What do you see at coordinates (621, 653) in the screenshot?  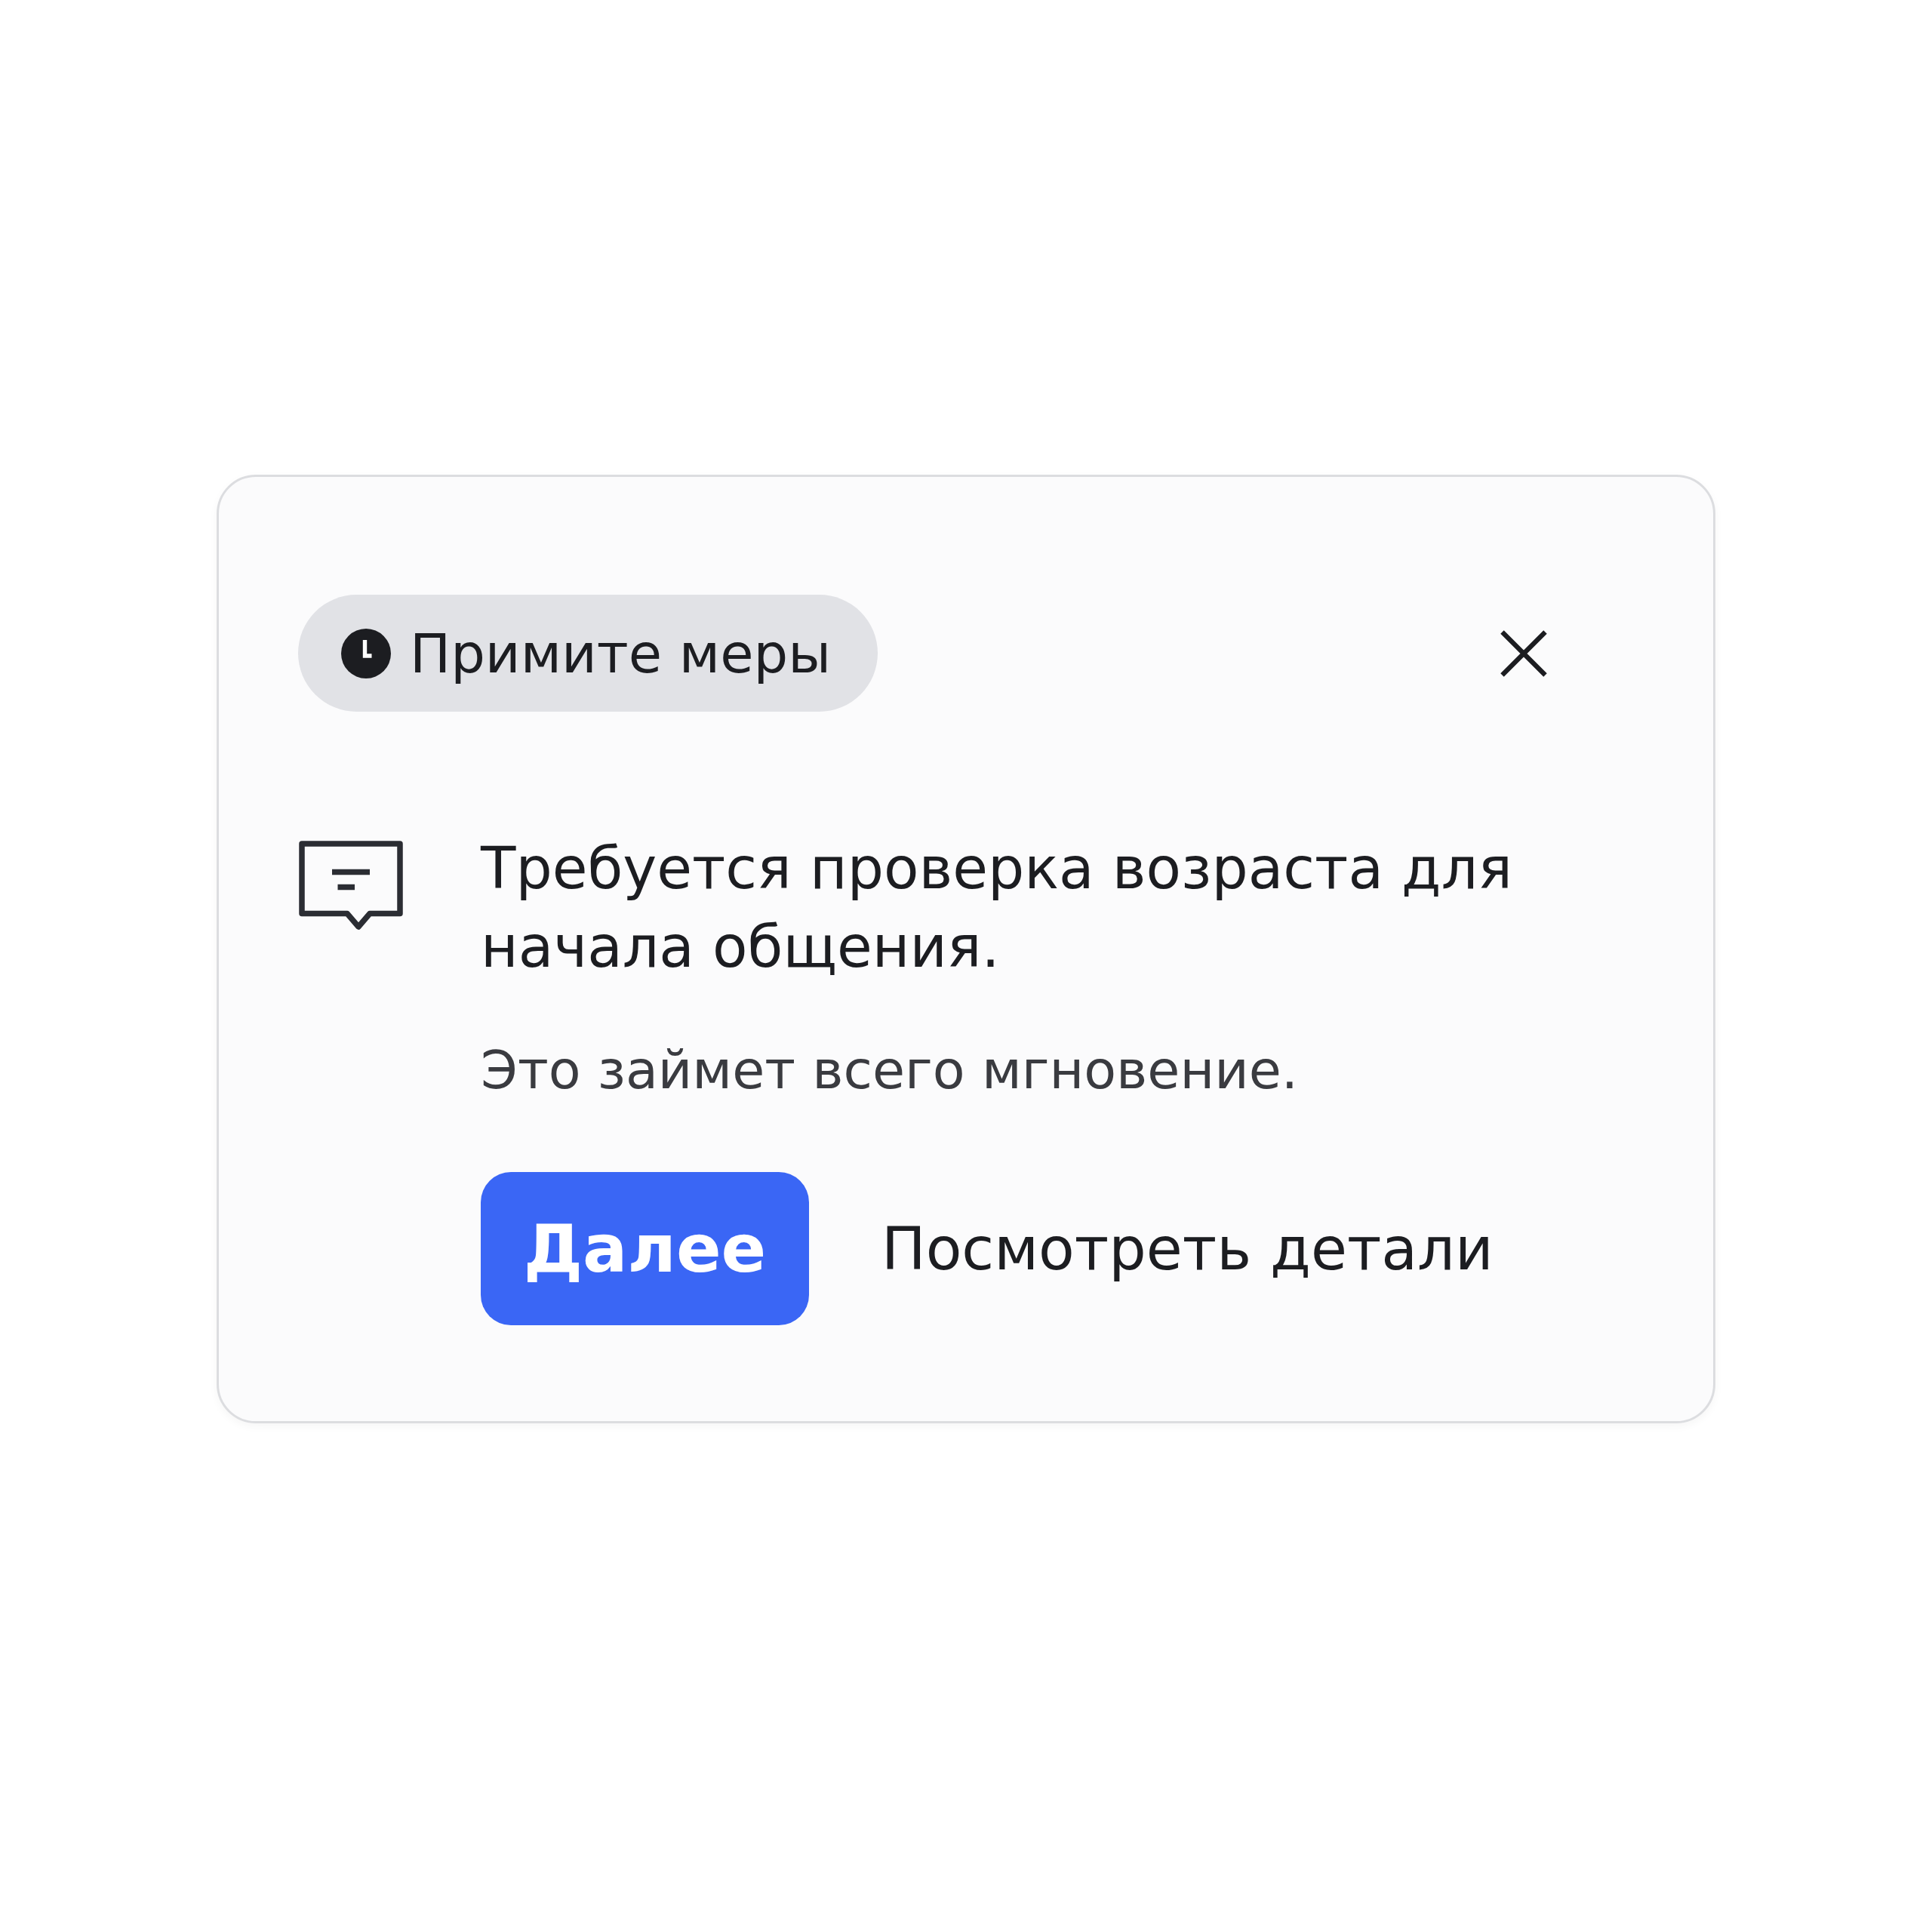 I see `badge-label: Примите меры` at bounding box center [621, 653].